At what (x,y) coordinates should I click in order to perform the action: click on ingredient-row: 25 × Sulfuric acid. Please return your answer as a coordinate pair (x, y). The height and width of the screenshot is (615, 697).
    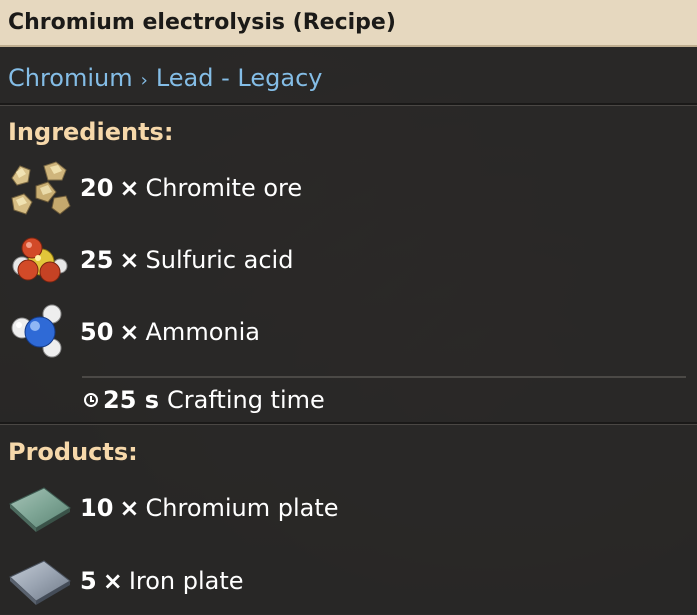
    Looking at the image, I should click on (150, 260).